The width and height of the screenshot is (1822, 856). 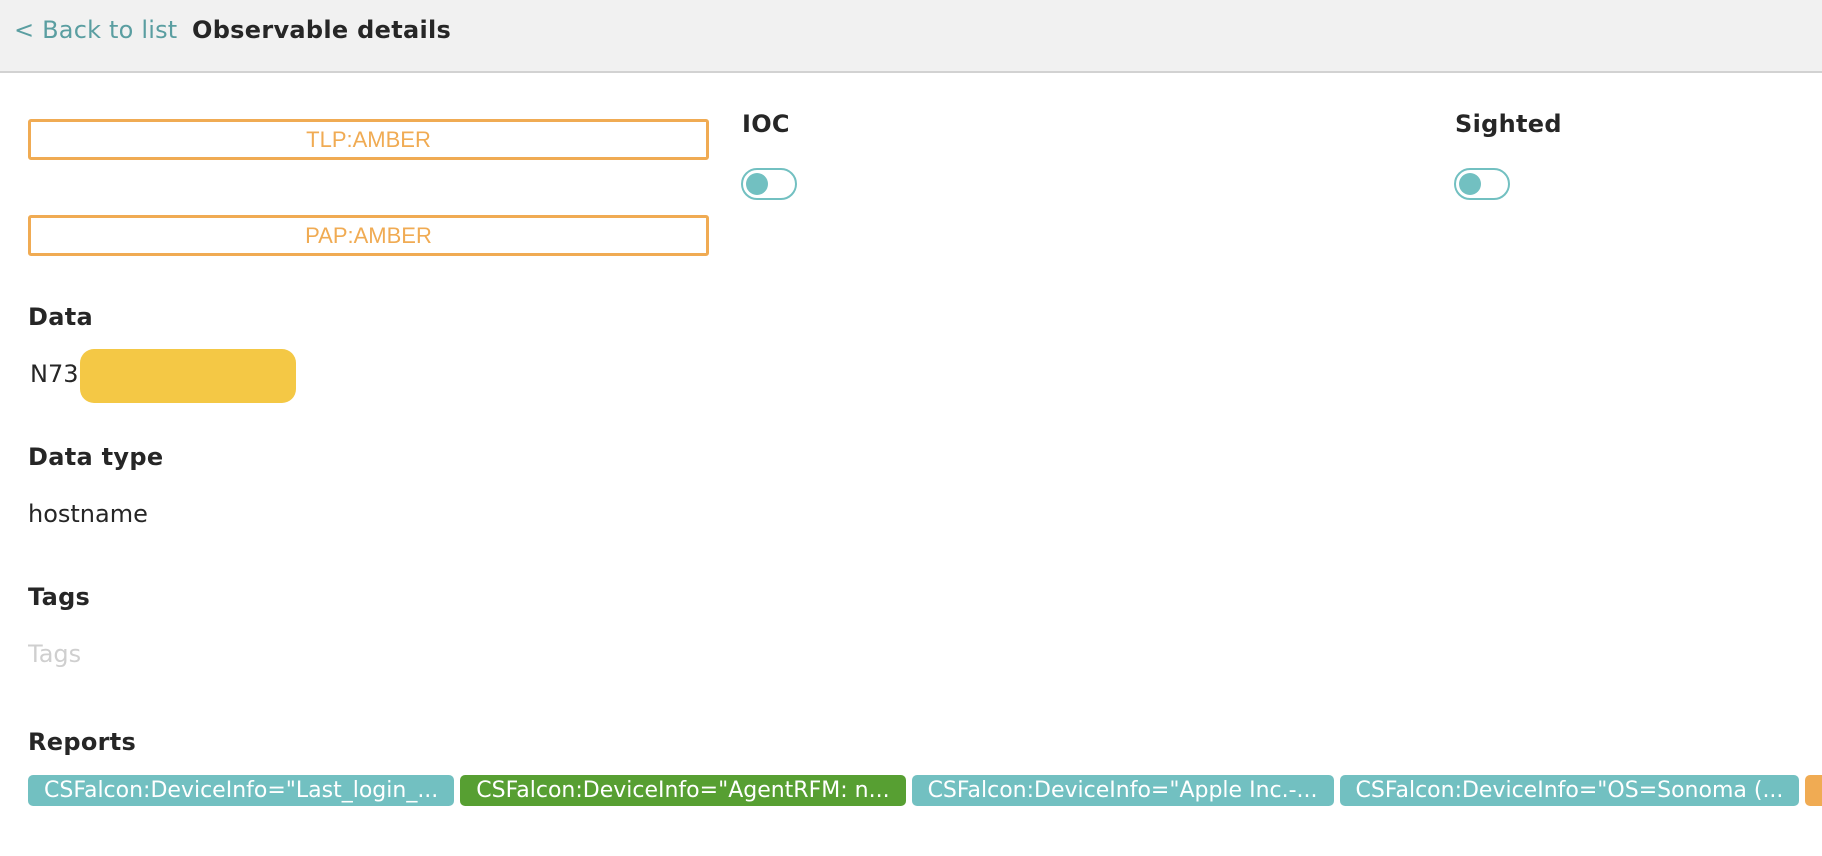 I want to click on sighted-toggle-knob, so click(x=1470, y=184).